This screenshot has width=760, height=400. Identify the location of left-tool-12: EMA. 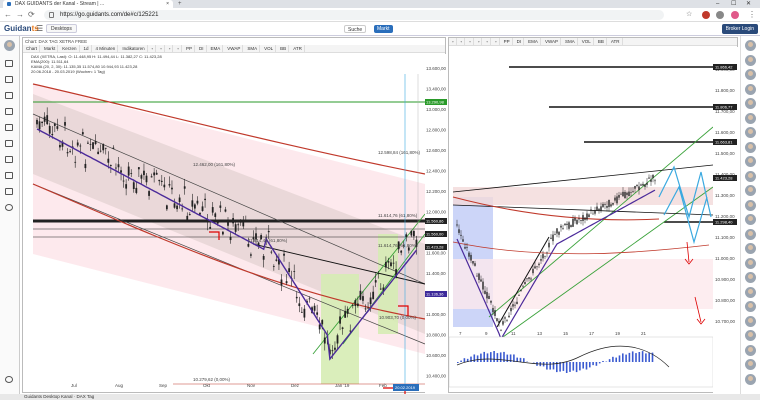
(216, 48).